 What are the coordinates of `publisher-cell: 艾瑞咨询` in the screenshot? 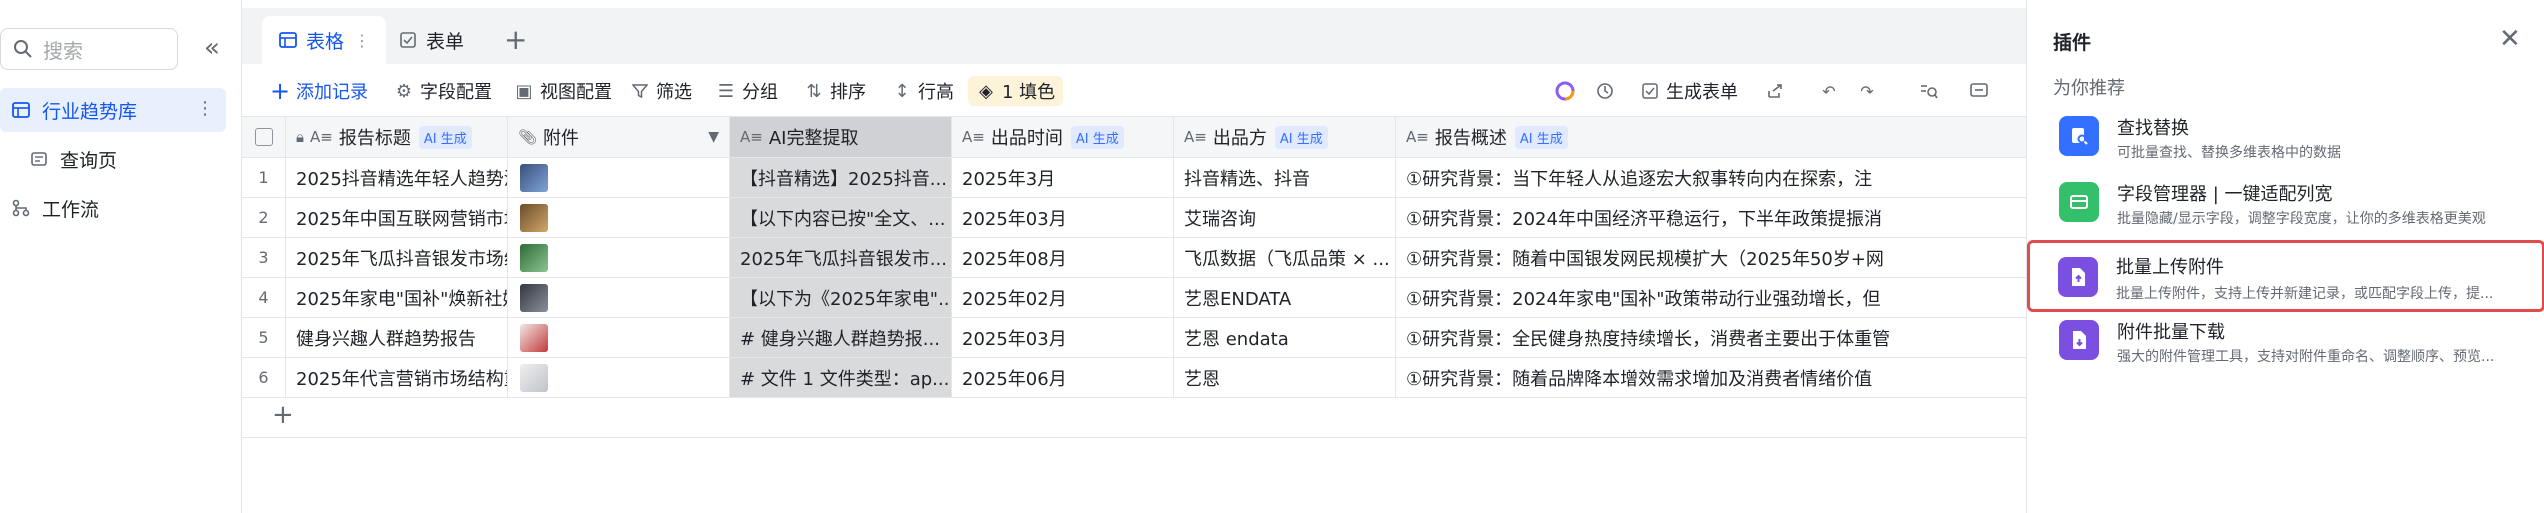 It's located at (1285, 217).